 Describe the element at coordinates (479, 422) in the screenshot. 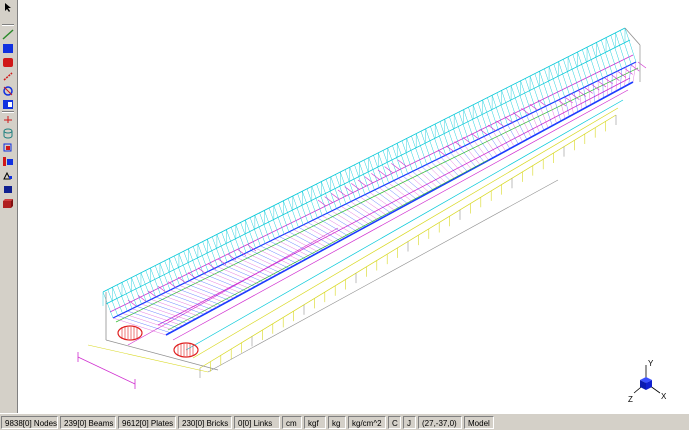

I see `view-mode: Model` at that location.